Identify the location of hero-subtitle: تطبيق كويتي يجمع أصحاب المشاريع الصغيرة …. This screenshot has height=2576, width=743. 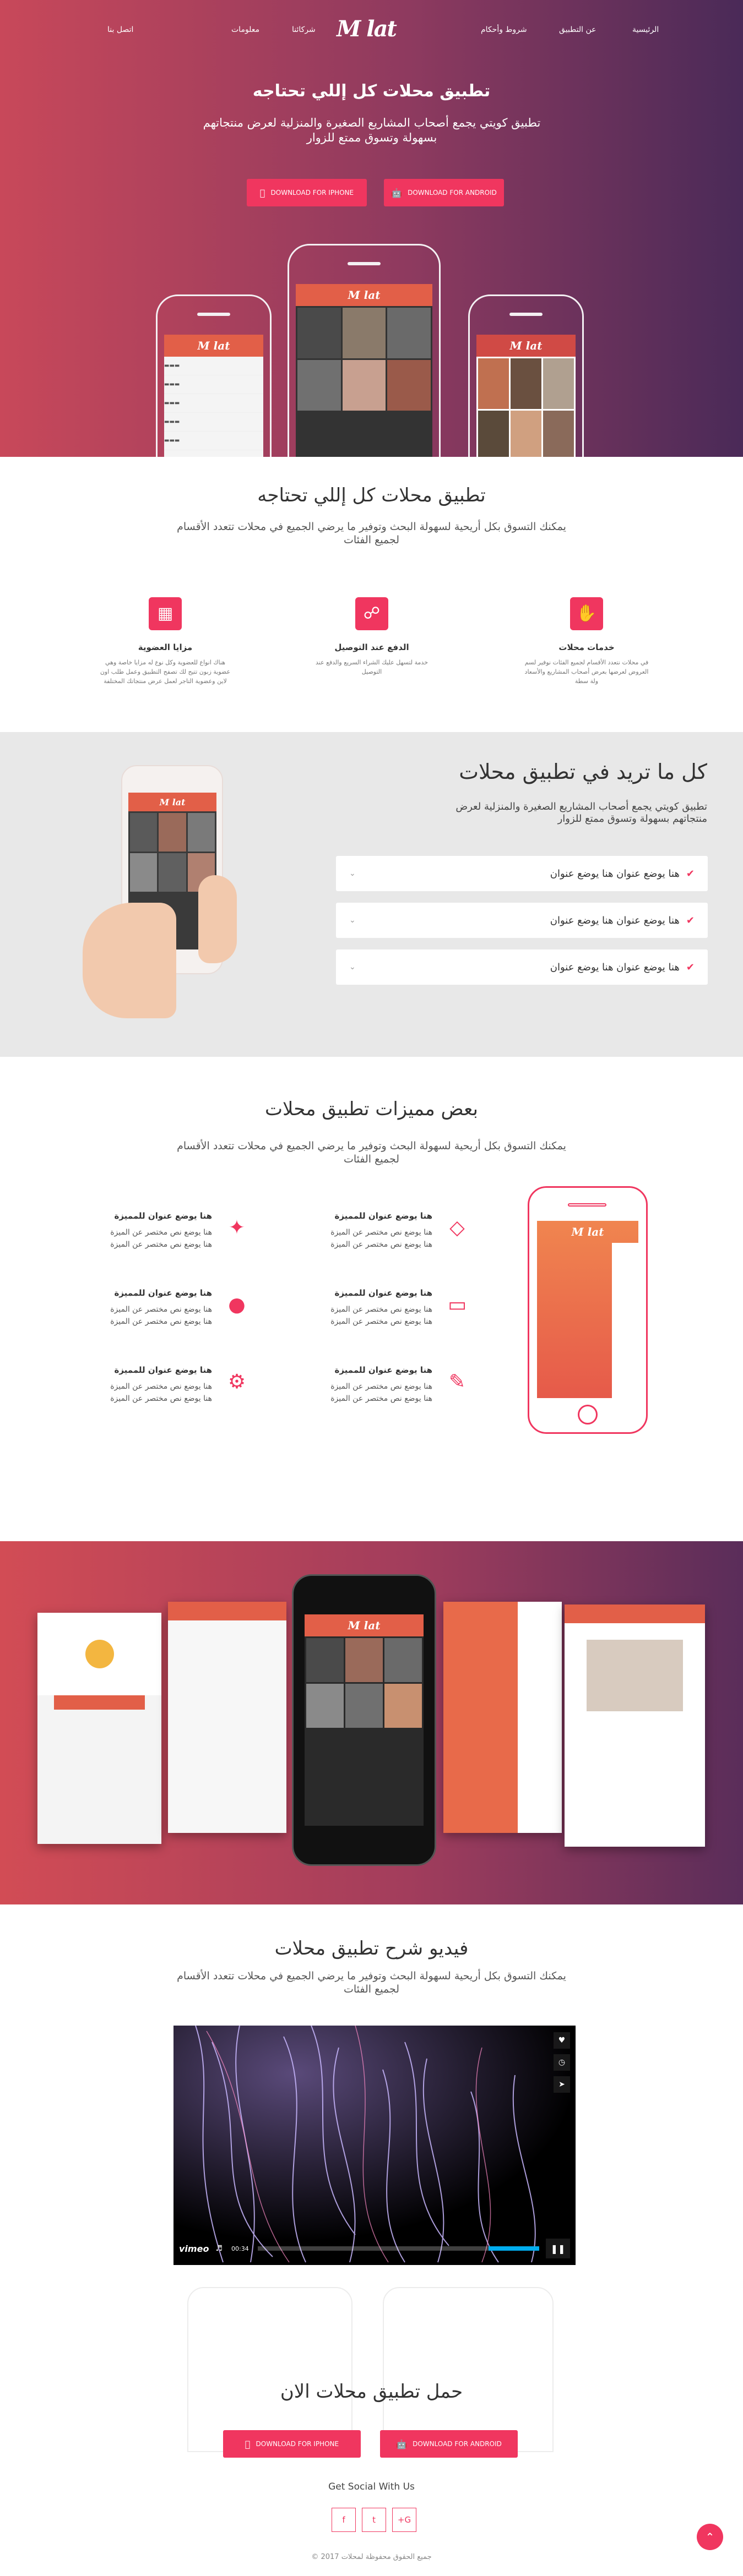
(372, 130).